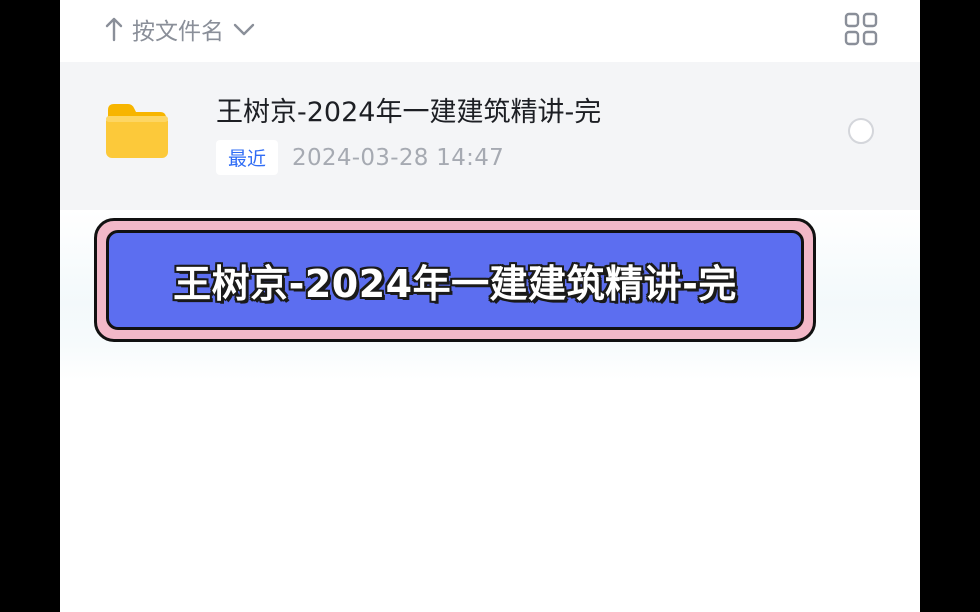 The image size is (980, 612). I want to click on title-banner: 王树京-2024年一建建筑精讲-完, so click(455, 280).